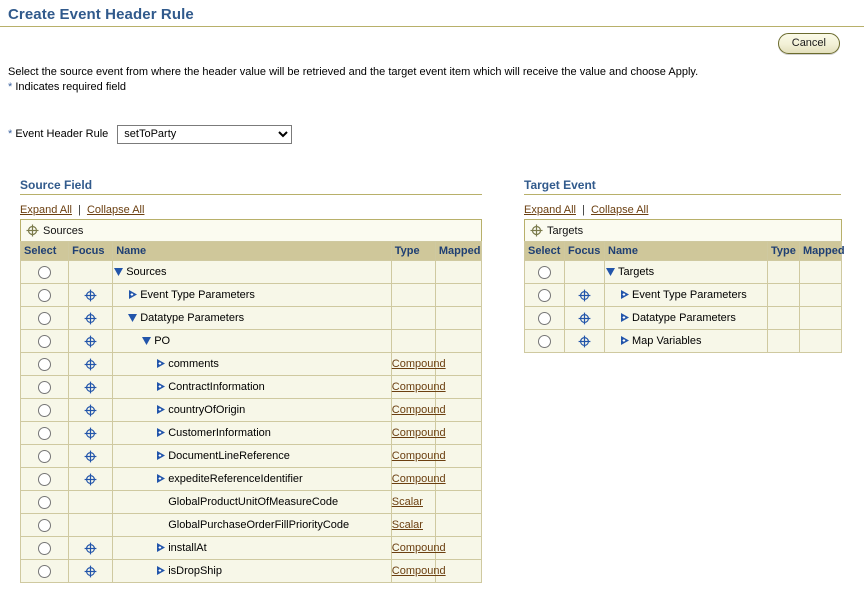 Image resolution: width=864 pixels, height=600 pixels. I want to click on event-header-rule-select: setToParty, so click(205, 134).